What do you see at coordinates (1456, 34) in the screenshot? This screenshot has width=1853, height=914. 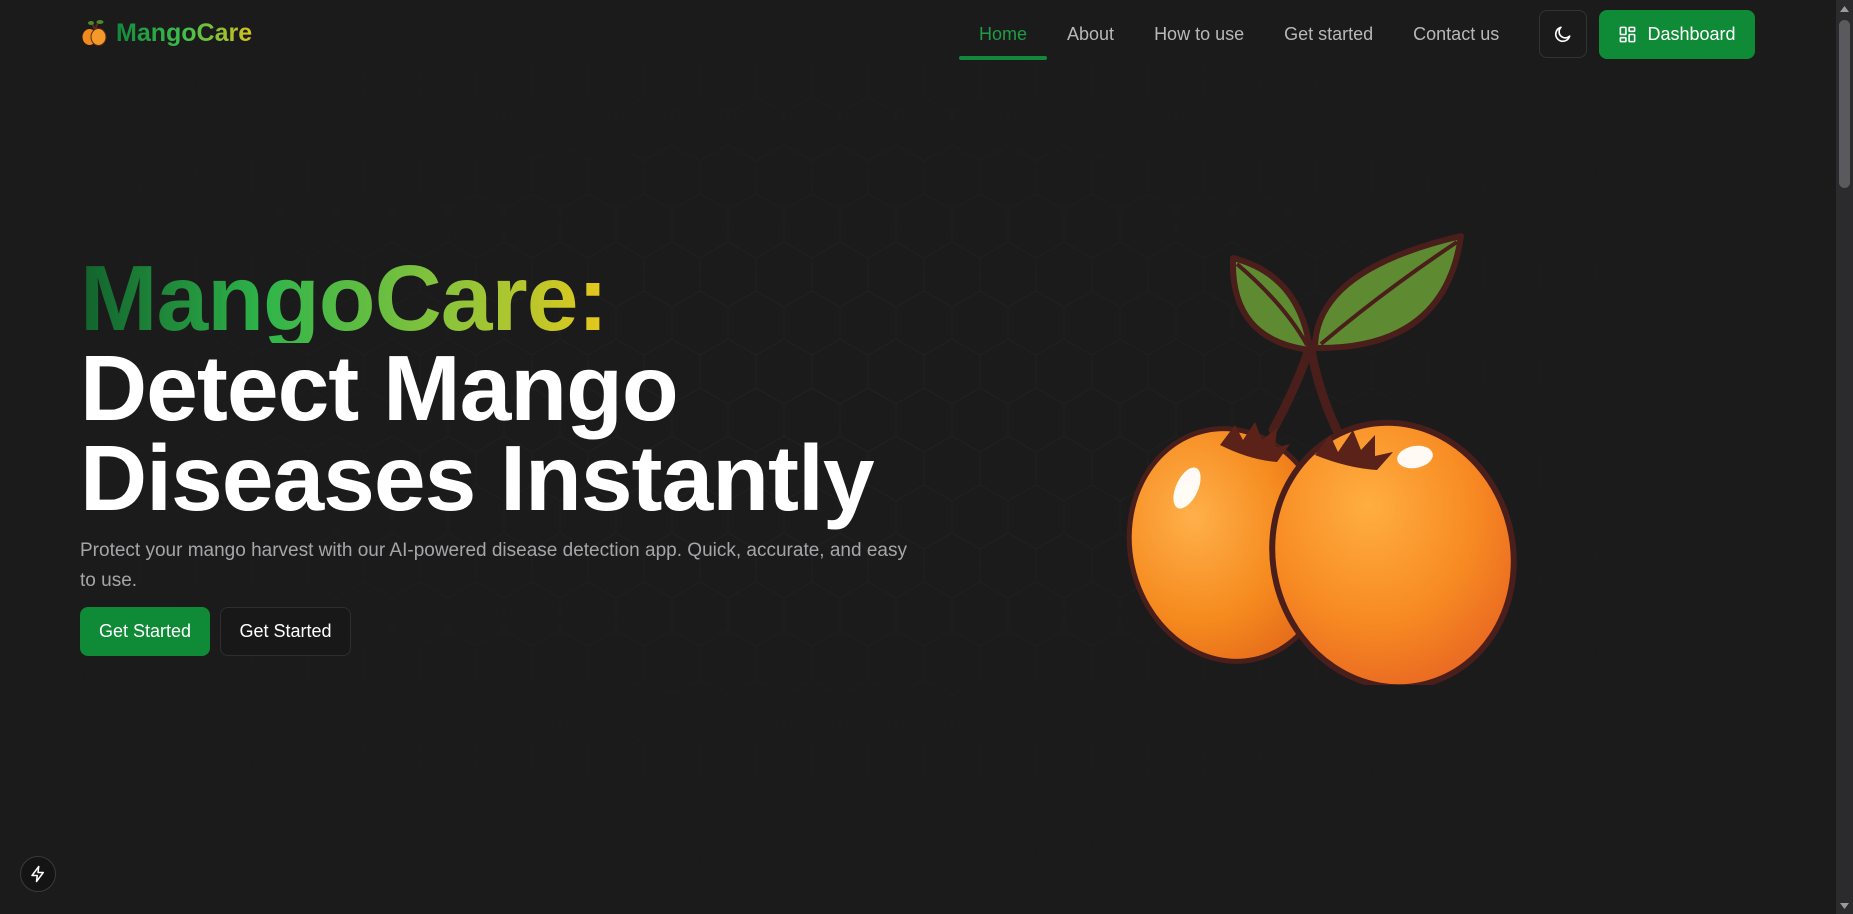 I see `nav-item-contact-us: Contact us` at bounding box center [1456, 34].